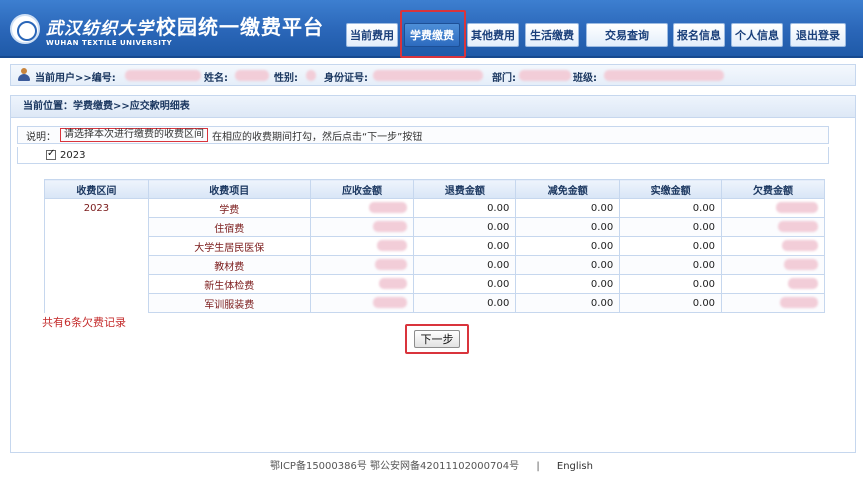  I want to click on redacted-name, so click(252, 75).